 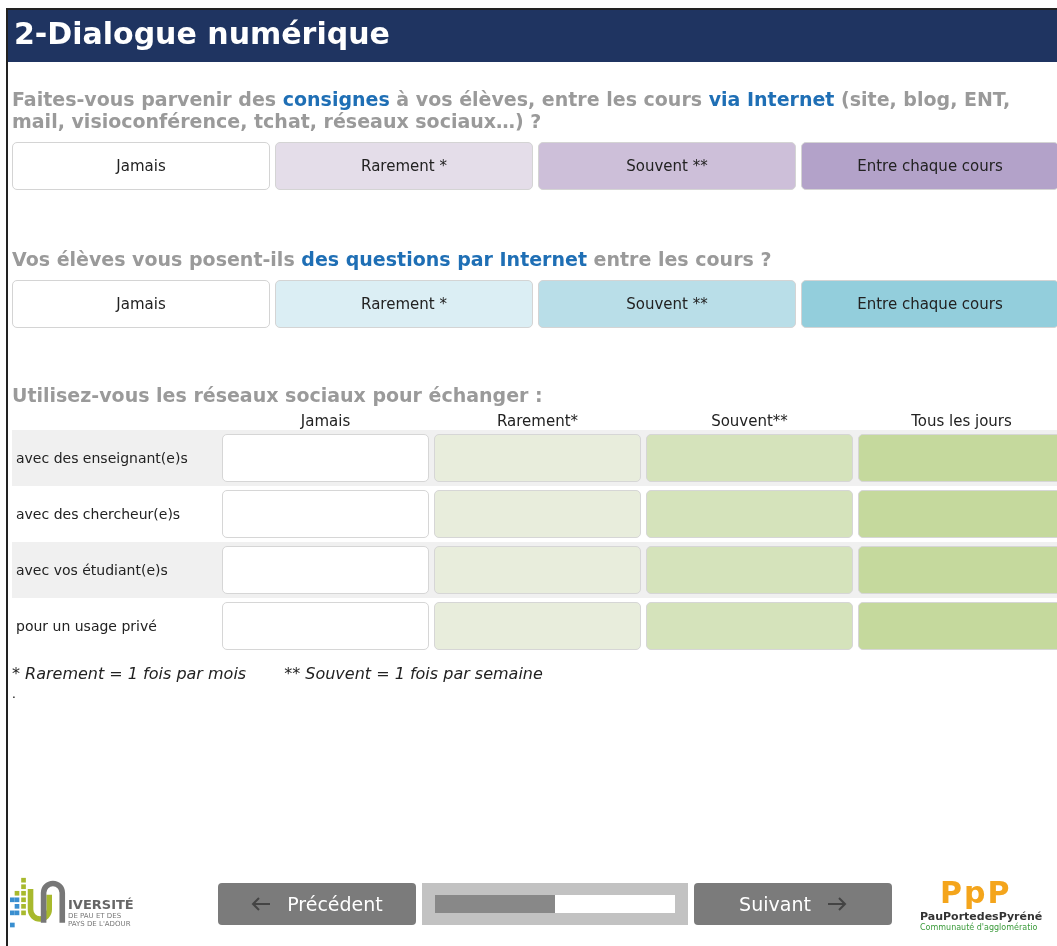 What do you see at coordinates (129, 673) in the screenshot?
I see `footnote: * Rarement = 1 fois par mois` at bounding box center [129, 673].